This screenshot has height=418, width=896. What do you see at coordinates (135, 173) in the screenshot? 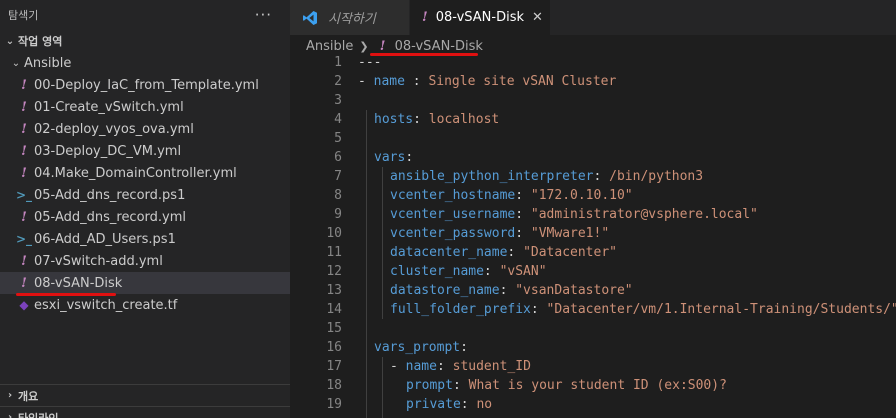
I see `file-label: 04.Make_DomainController.yml` at bounding box center [135, 173].